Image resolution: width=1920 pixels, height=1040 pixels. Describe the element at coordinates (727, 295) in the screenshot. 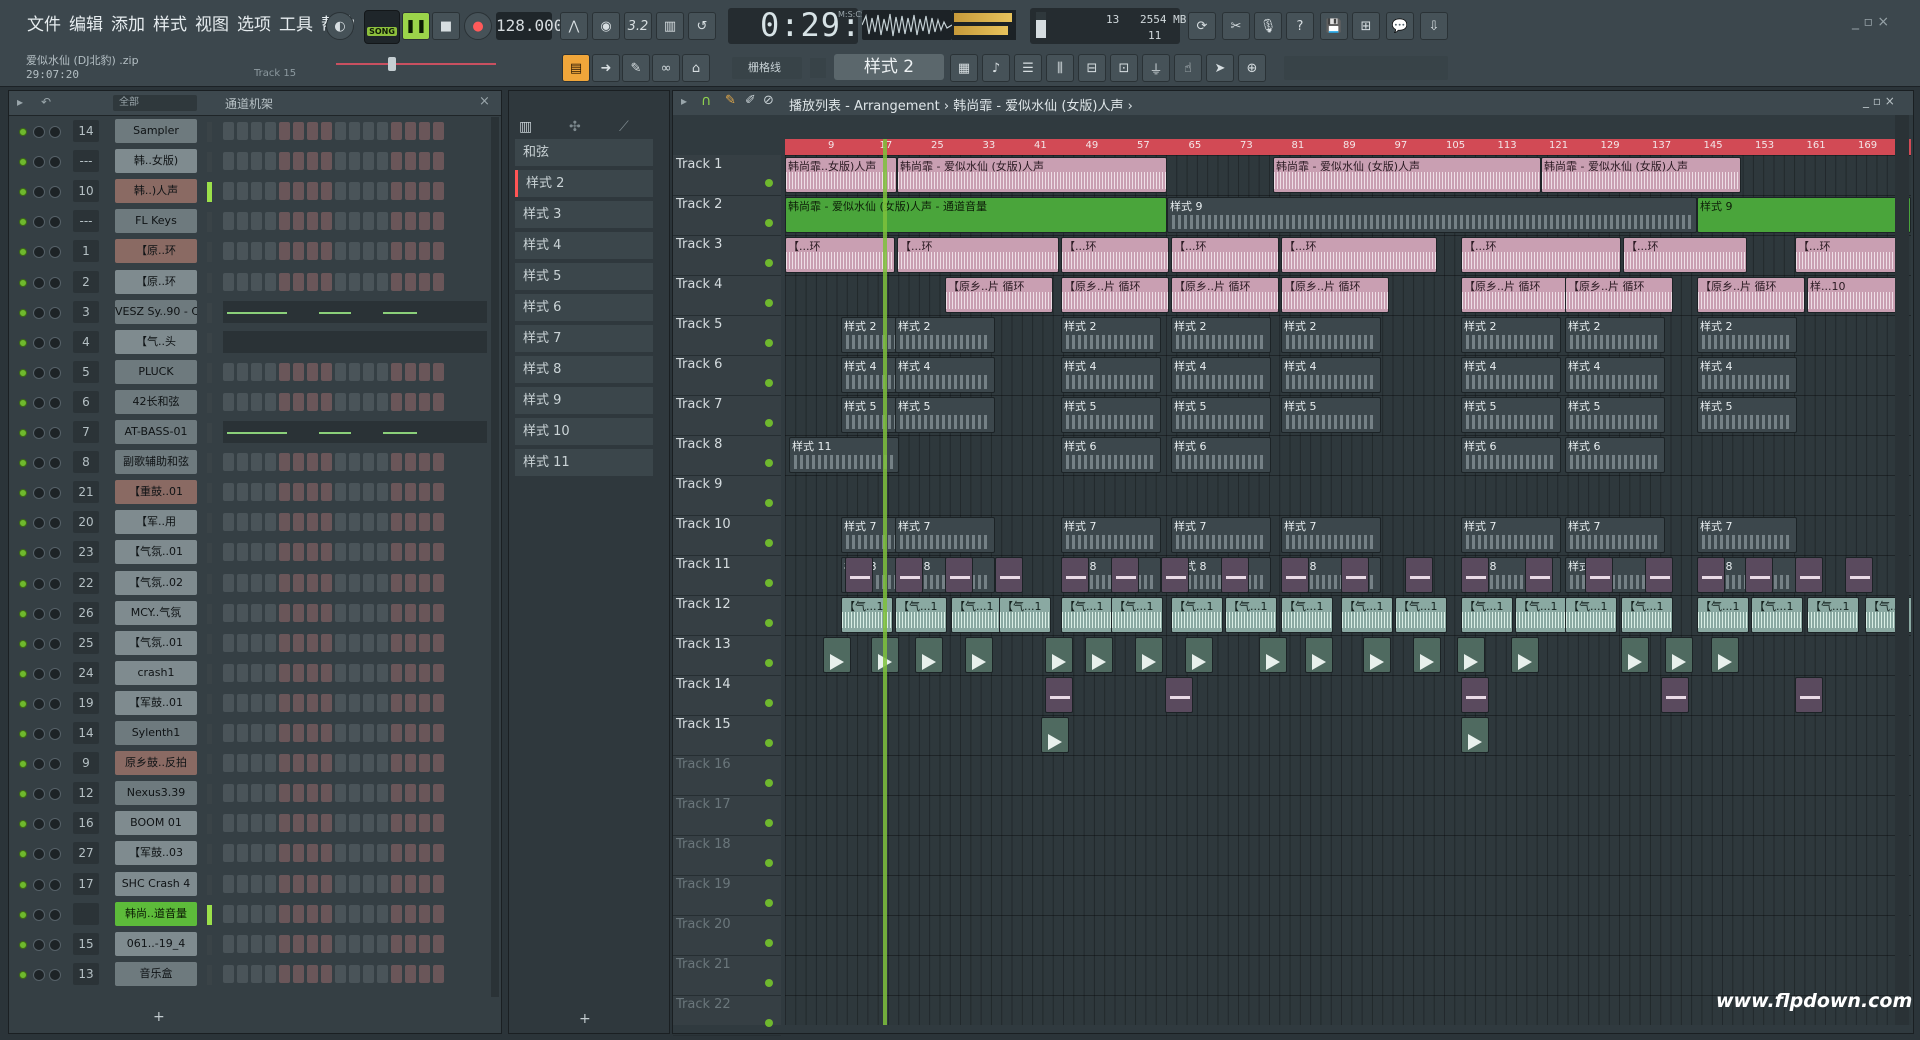

I see `track-header: Track 4` at that location.